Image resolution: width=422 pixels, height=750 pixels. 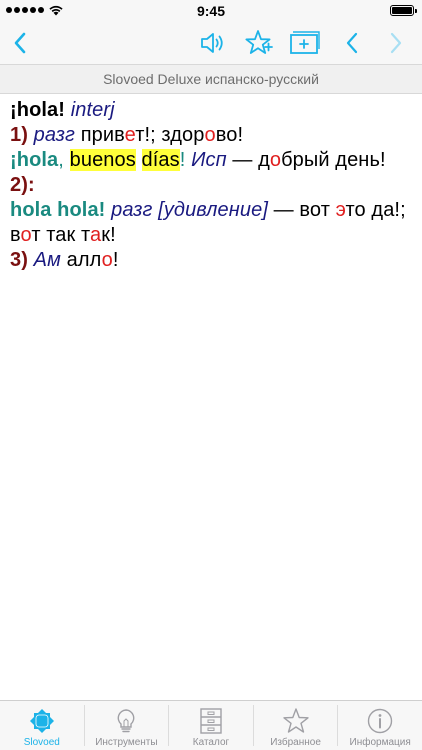 What do you see at coordinates (211, 721) in the screenshot?
I see `cabinet-icon` at bounding box center [211, 721].